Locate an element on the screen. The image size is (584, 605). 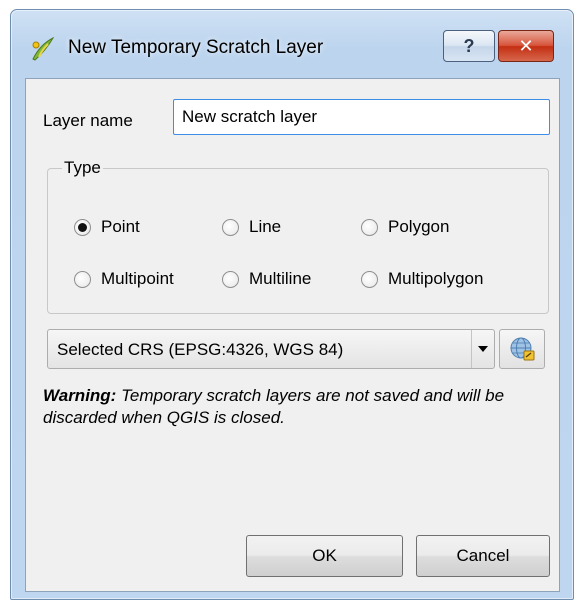
close-icon: ✕ is located at coordinates (526, 45).